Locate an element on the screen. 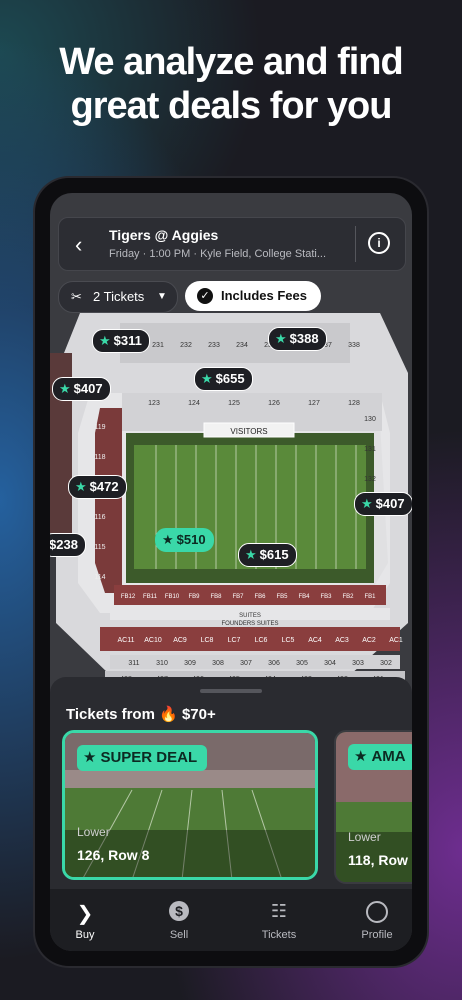 This screenshot has width=462, height=1000. section-label: 232 is located at coordinates (186, 345).